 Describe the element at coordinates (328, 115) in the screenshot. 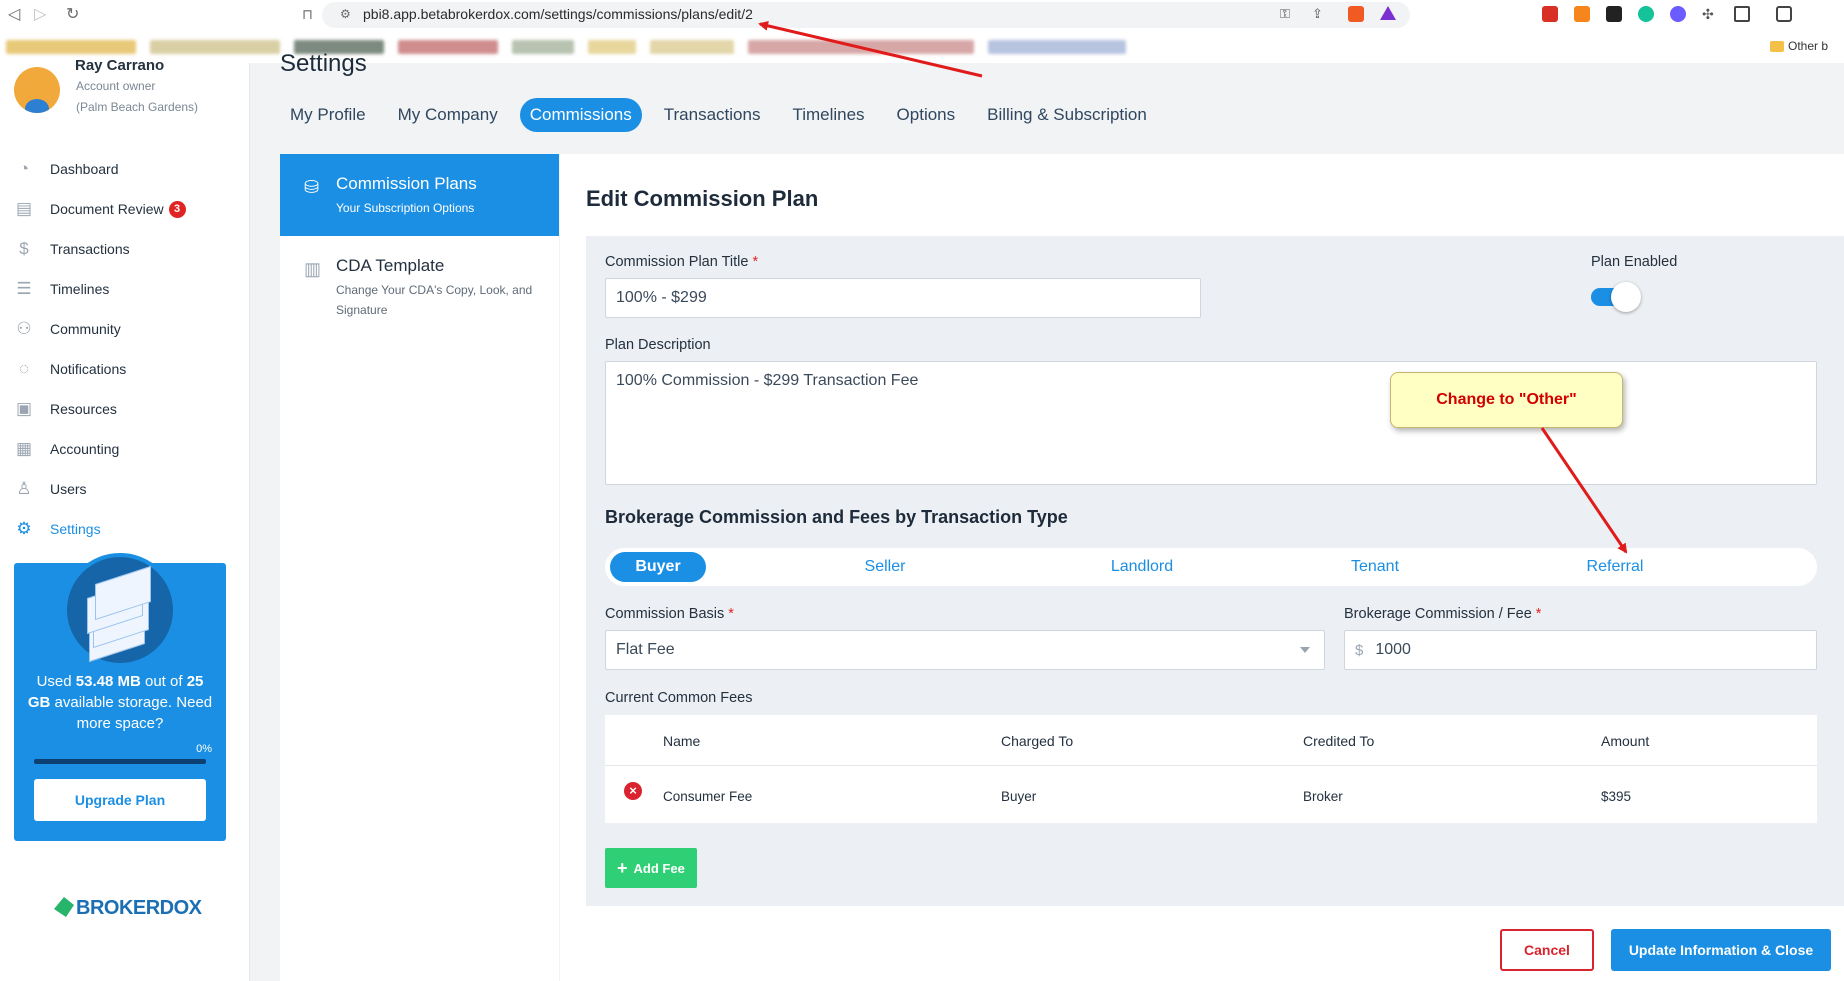

I see `tab-my-profile: My Profile` at that location.